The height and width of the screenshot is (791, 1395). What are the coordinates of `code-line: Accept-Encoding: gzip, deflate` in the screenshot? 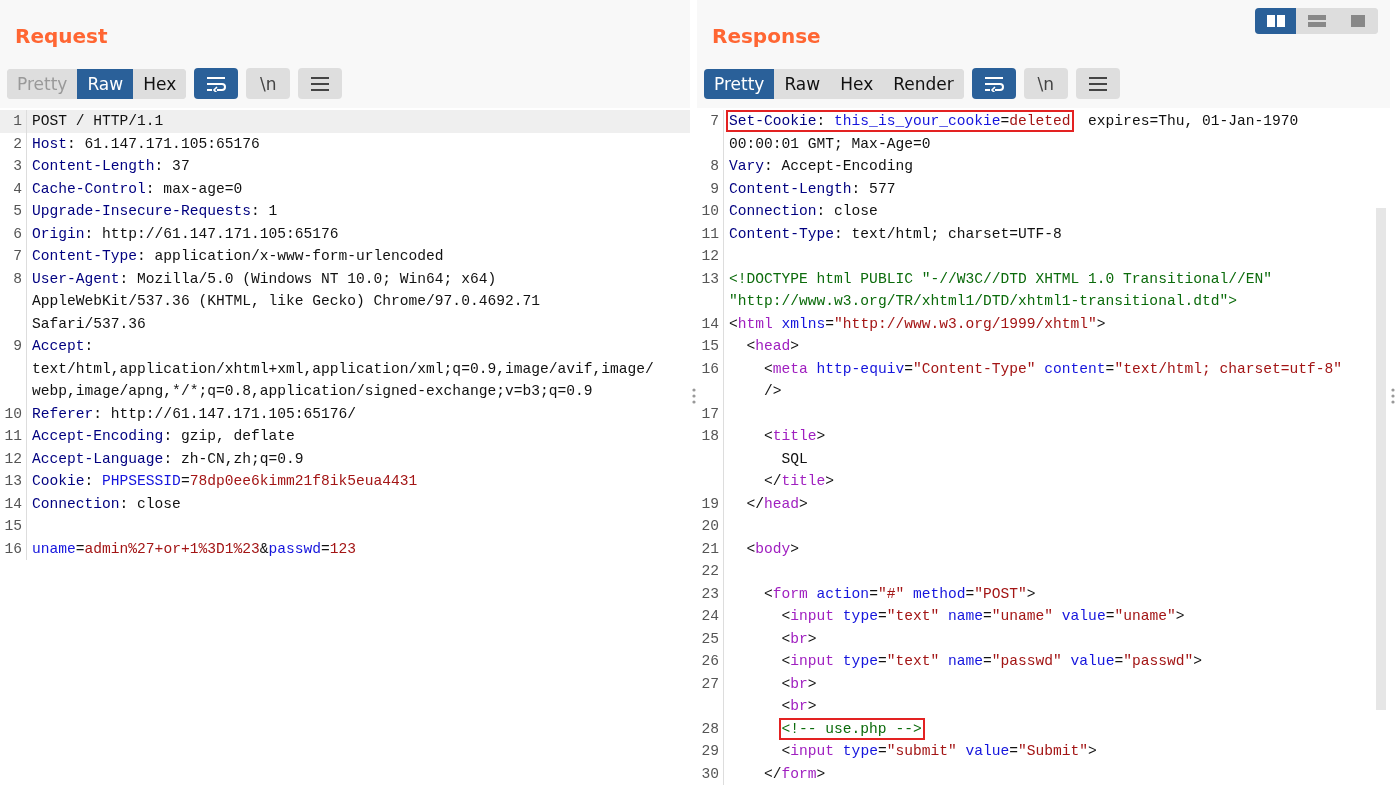 It's located at (163, 436).